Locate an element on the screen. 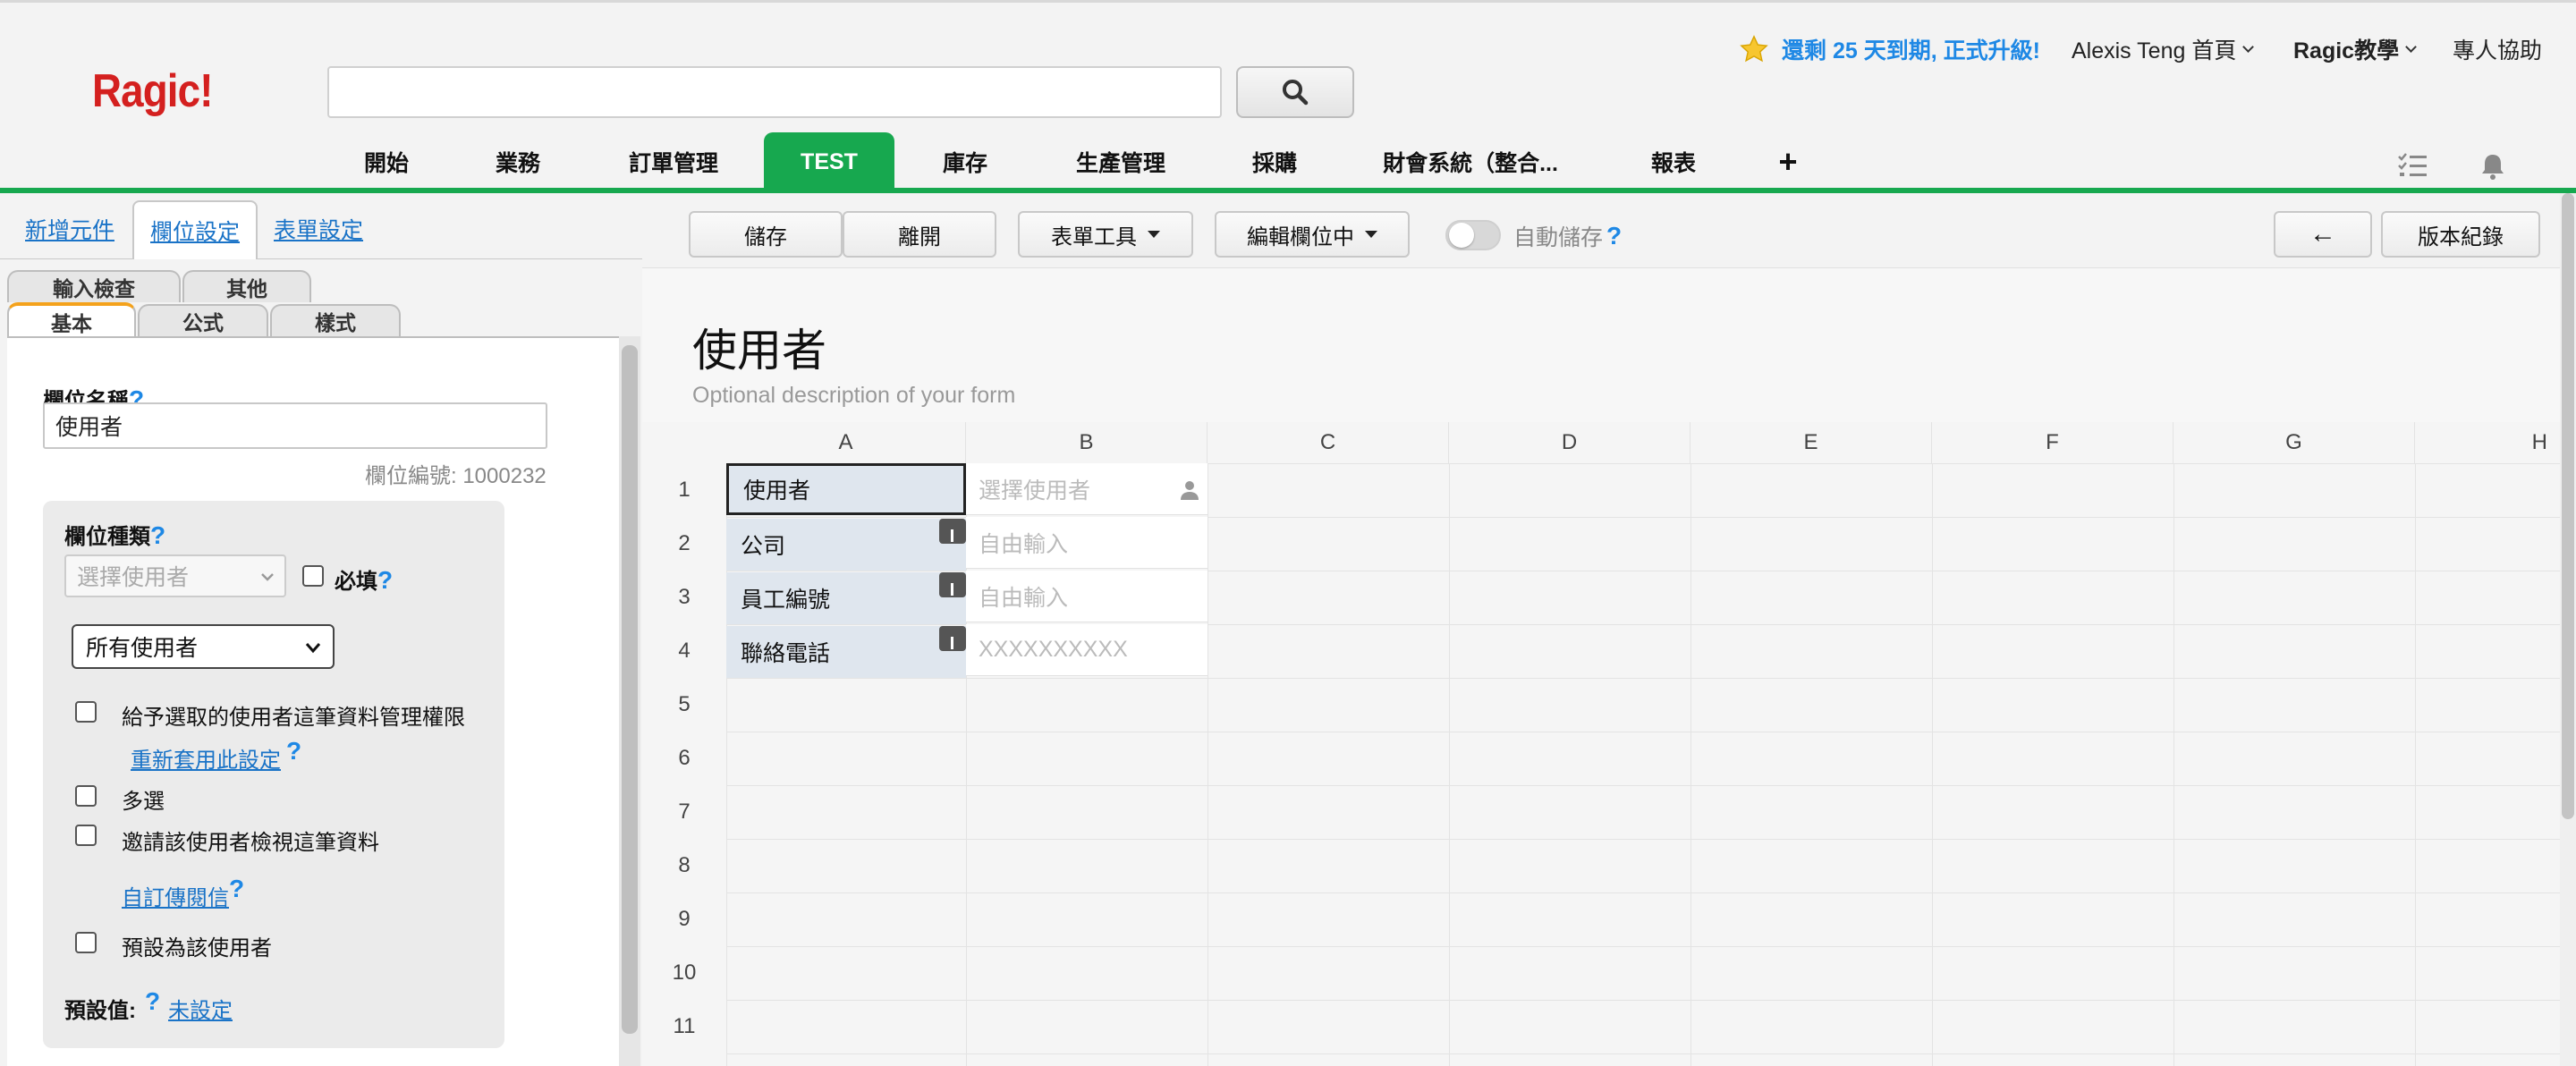 This screenshot has height=1066, width=2576. save-button: 儲存 is located at coordinates (766, 234).